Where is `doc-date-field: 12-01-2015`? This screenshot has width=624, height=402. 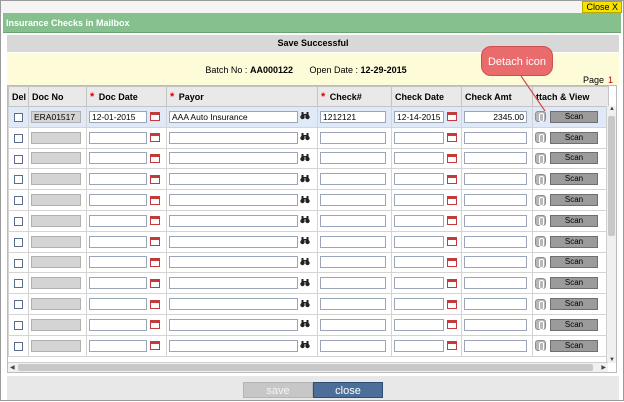 doc-date-field: 12-01-2015 is located at coordinates (118, 116).